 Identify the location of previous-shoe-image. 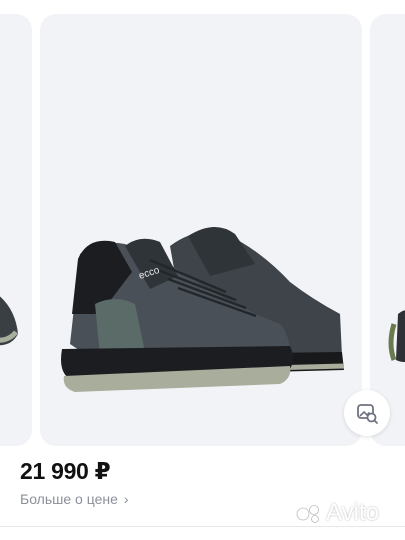
(9, 321).